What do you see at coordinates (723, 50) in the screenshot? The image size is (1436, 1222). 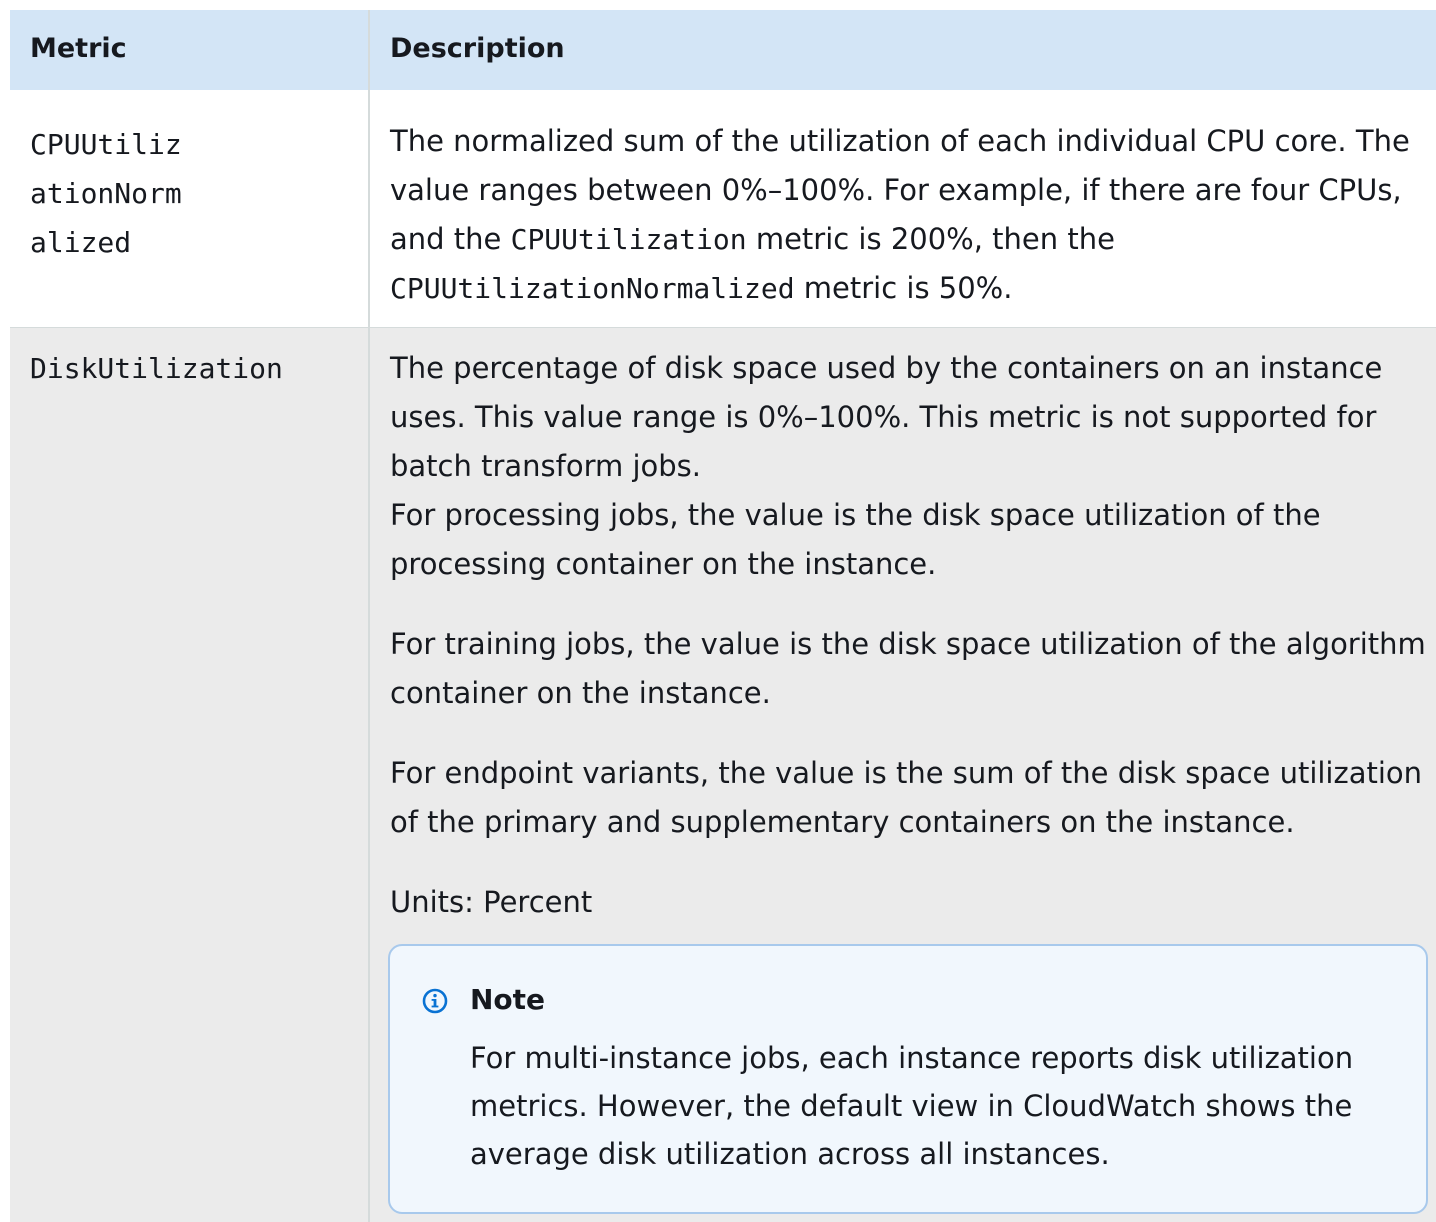 I see `table-header: Metric Description` at bounding box center [723, 50].